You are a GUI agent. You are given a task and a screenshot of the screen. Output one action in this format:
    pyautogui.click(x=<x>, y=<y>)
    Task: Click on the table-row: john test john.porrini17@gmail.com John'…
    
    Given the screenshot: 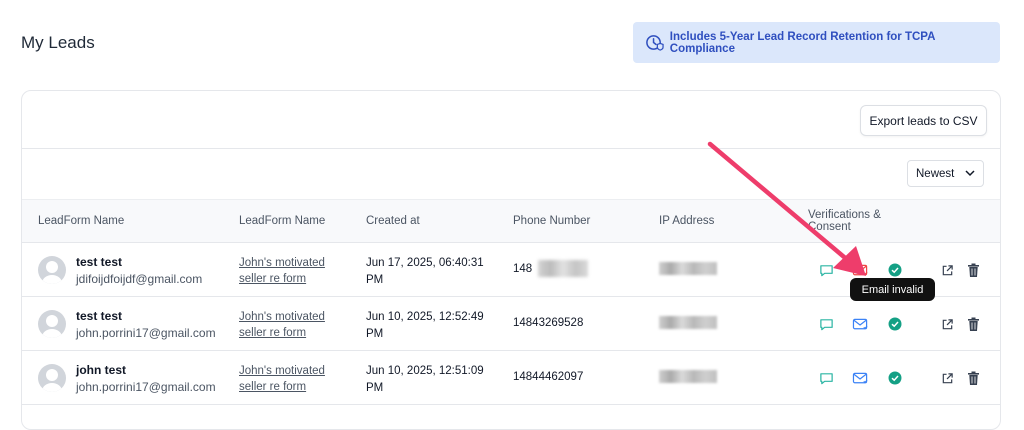 What is the action you would take?
    pyautogui.click(x=511, y=378)
    